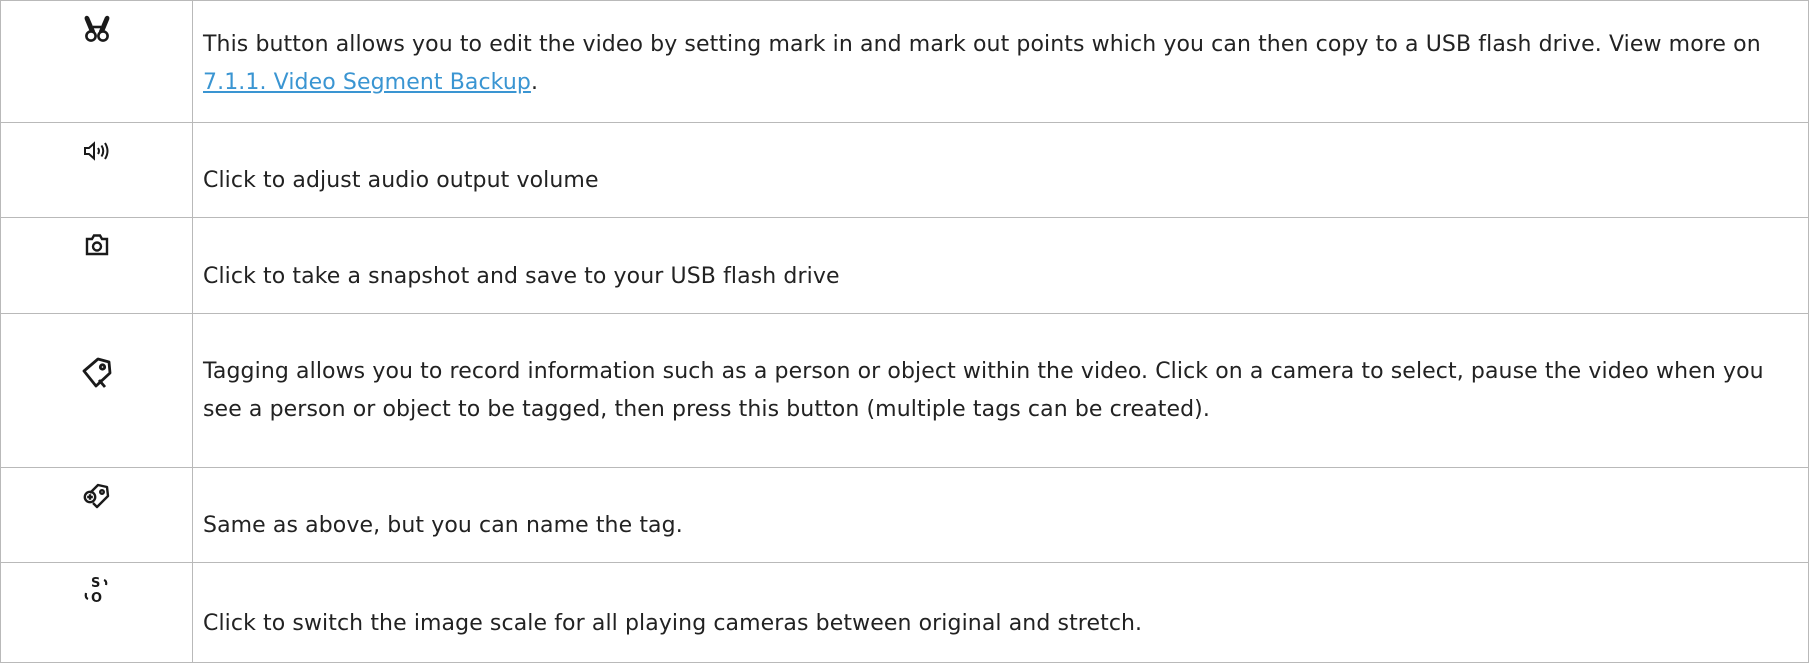 Image resolution: width=1809 pixels, height=663 pixels. I want to click on table-row: Click to adjust audio output volume, so click(904, 170).